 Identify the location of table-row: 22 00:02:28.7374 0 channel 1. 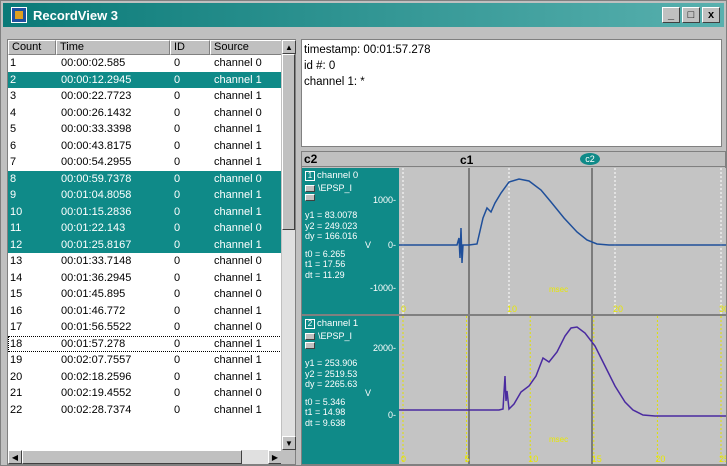
(145, 410).